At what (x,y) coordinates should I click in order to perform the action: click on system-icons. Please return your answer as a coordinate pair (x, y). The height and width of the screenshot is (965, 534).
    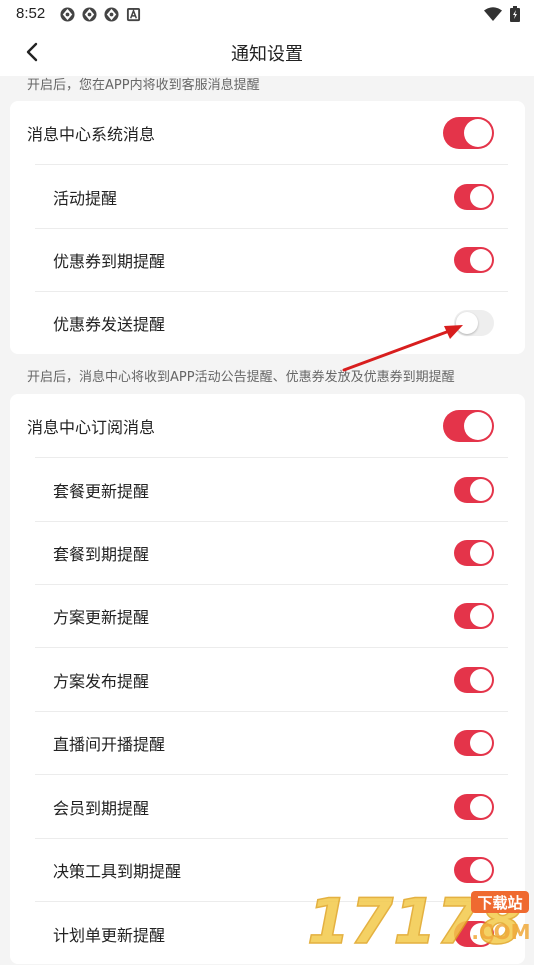
    Looking at the image, I should click on (502, 14).